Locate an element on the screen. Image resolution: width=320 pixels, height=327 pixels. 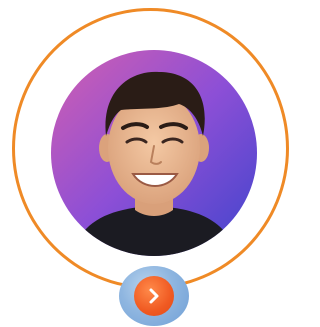
next-button is located at coordinates (154, 296).